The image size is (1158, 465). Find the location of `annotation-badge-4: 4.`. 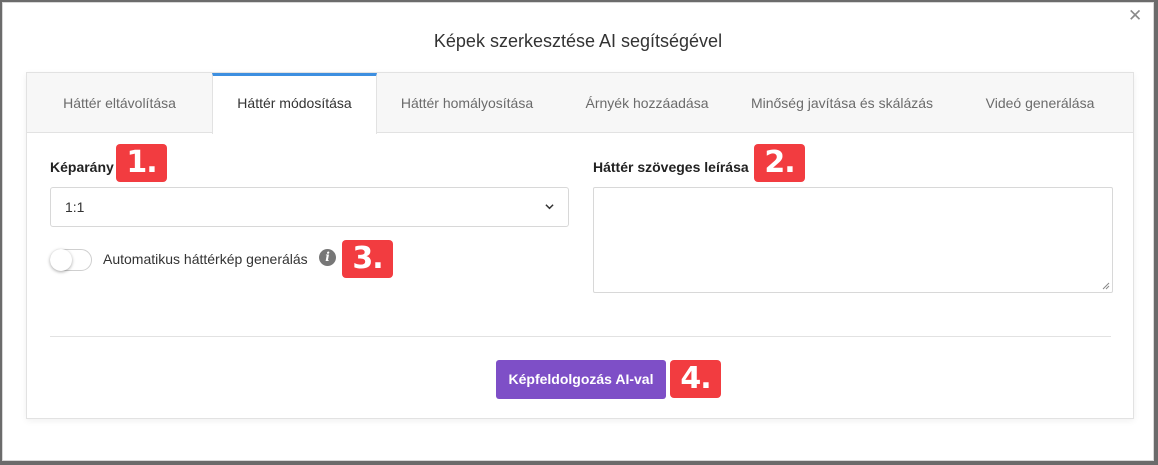

annotation-badge-4: 4. is located at coordinates (695, 379).